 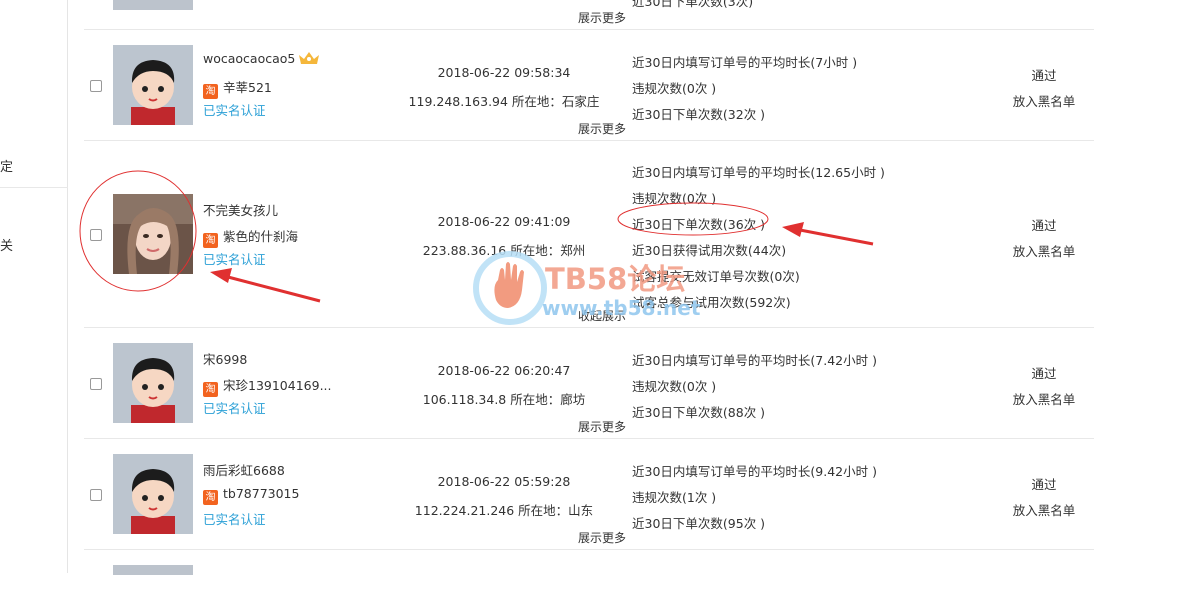 What do you see at coordinates (758, 172) in the screenshot?
I see `avg-time-stat: 近30日内填写订单号的平均时长(12.65小时 )` at bounding box center [758, 172].